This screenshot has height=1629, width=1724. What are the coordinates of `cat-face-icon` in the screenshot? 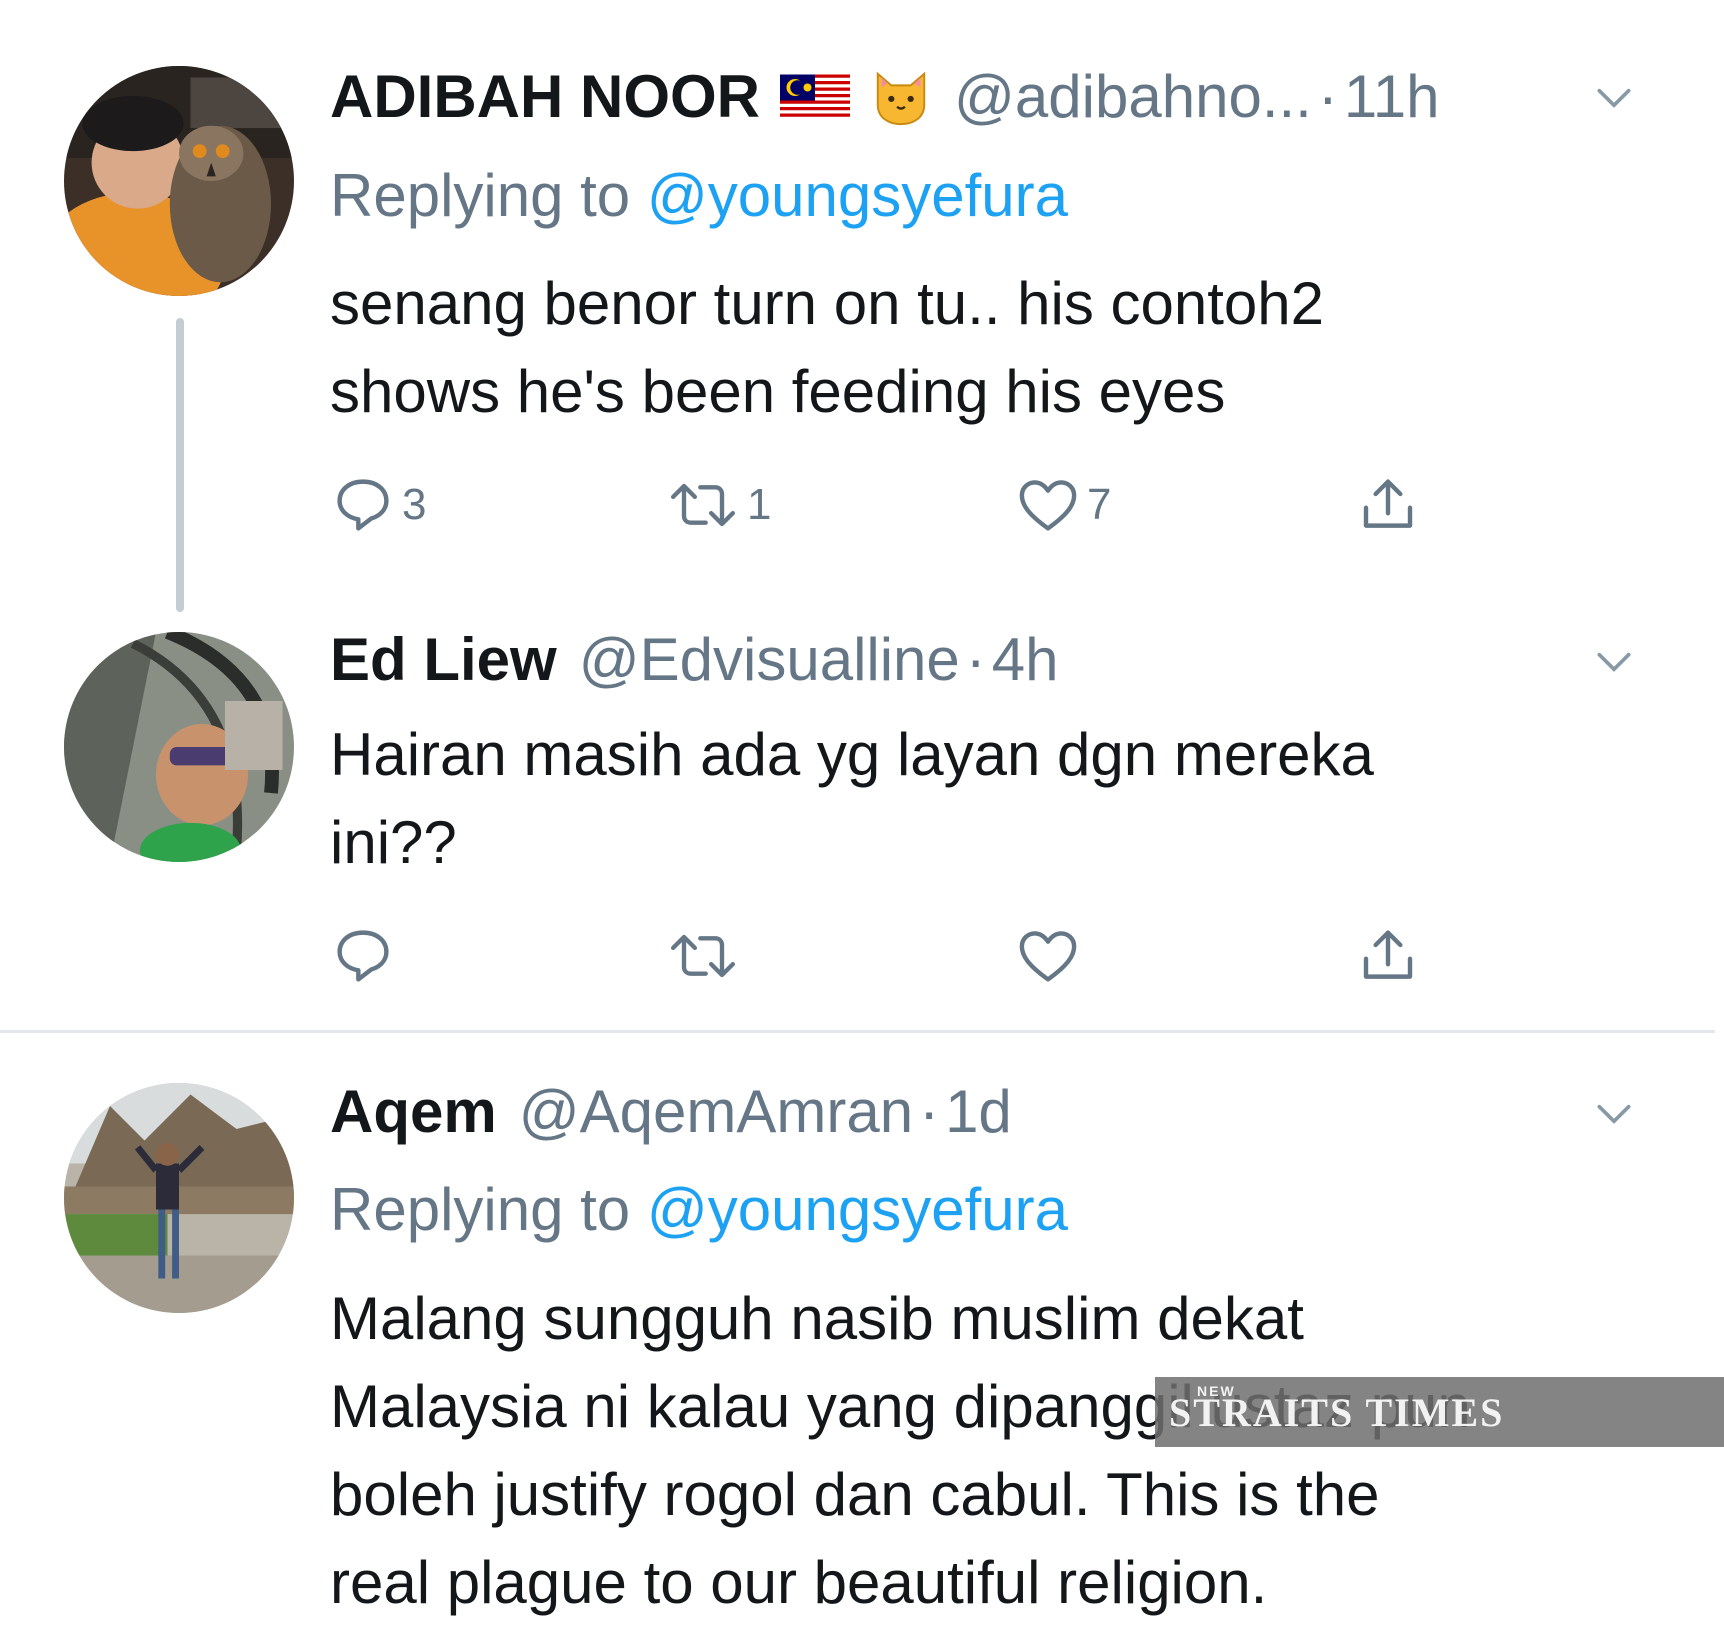 It's located at (901, 97).